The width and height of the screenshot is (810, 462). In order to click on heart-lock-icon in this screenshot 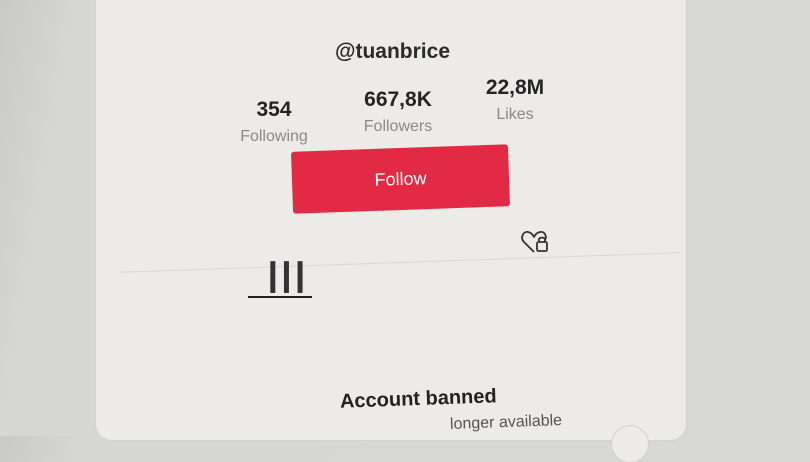, I will do `click(534, 242)`.